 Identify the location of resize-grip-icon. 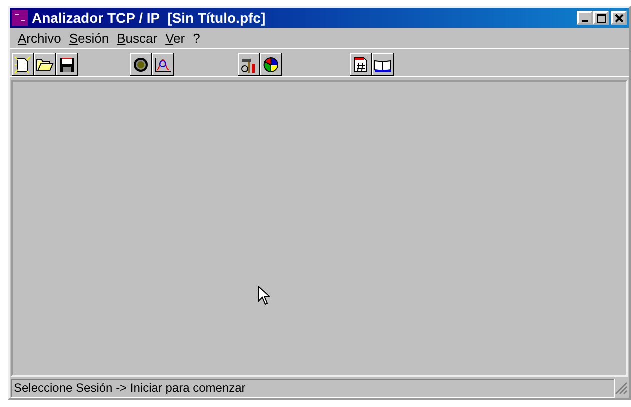
(621, 388).